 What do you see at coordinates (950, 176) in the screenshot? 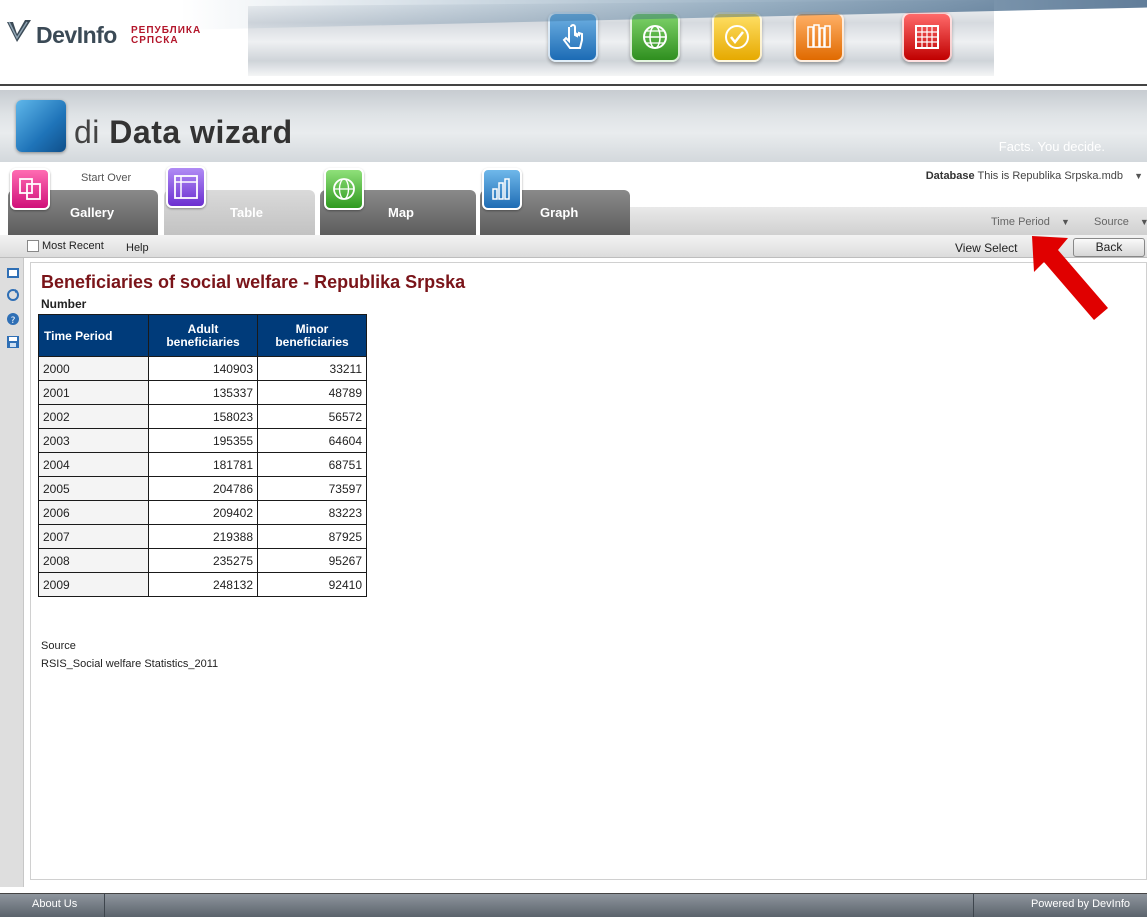
I see `database-label: Database` at bounding box center [950, 176].